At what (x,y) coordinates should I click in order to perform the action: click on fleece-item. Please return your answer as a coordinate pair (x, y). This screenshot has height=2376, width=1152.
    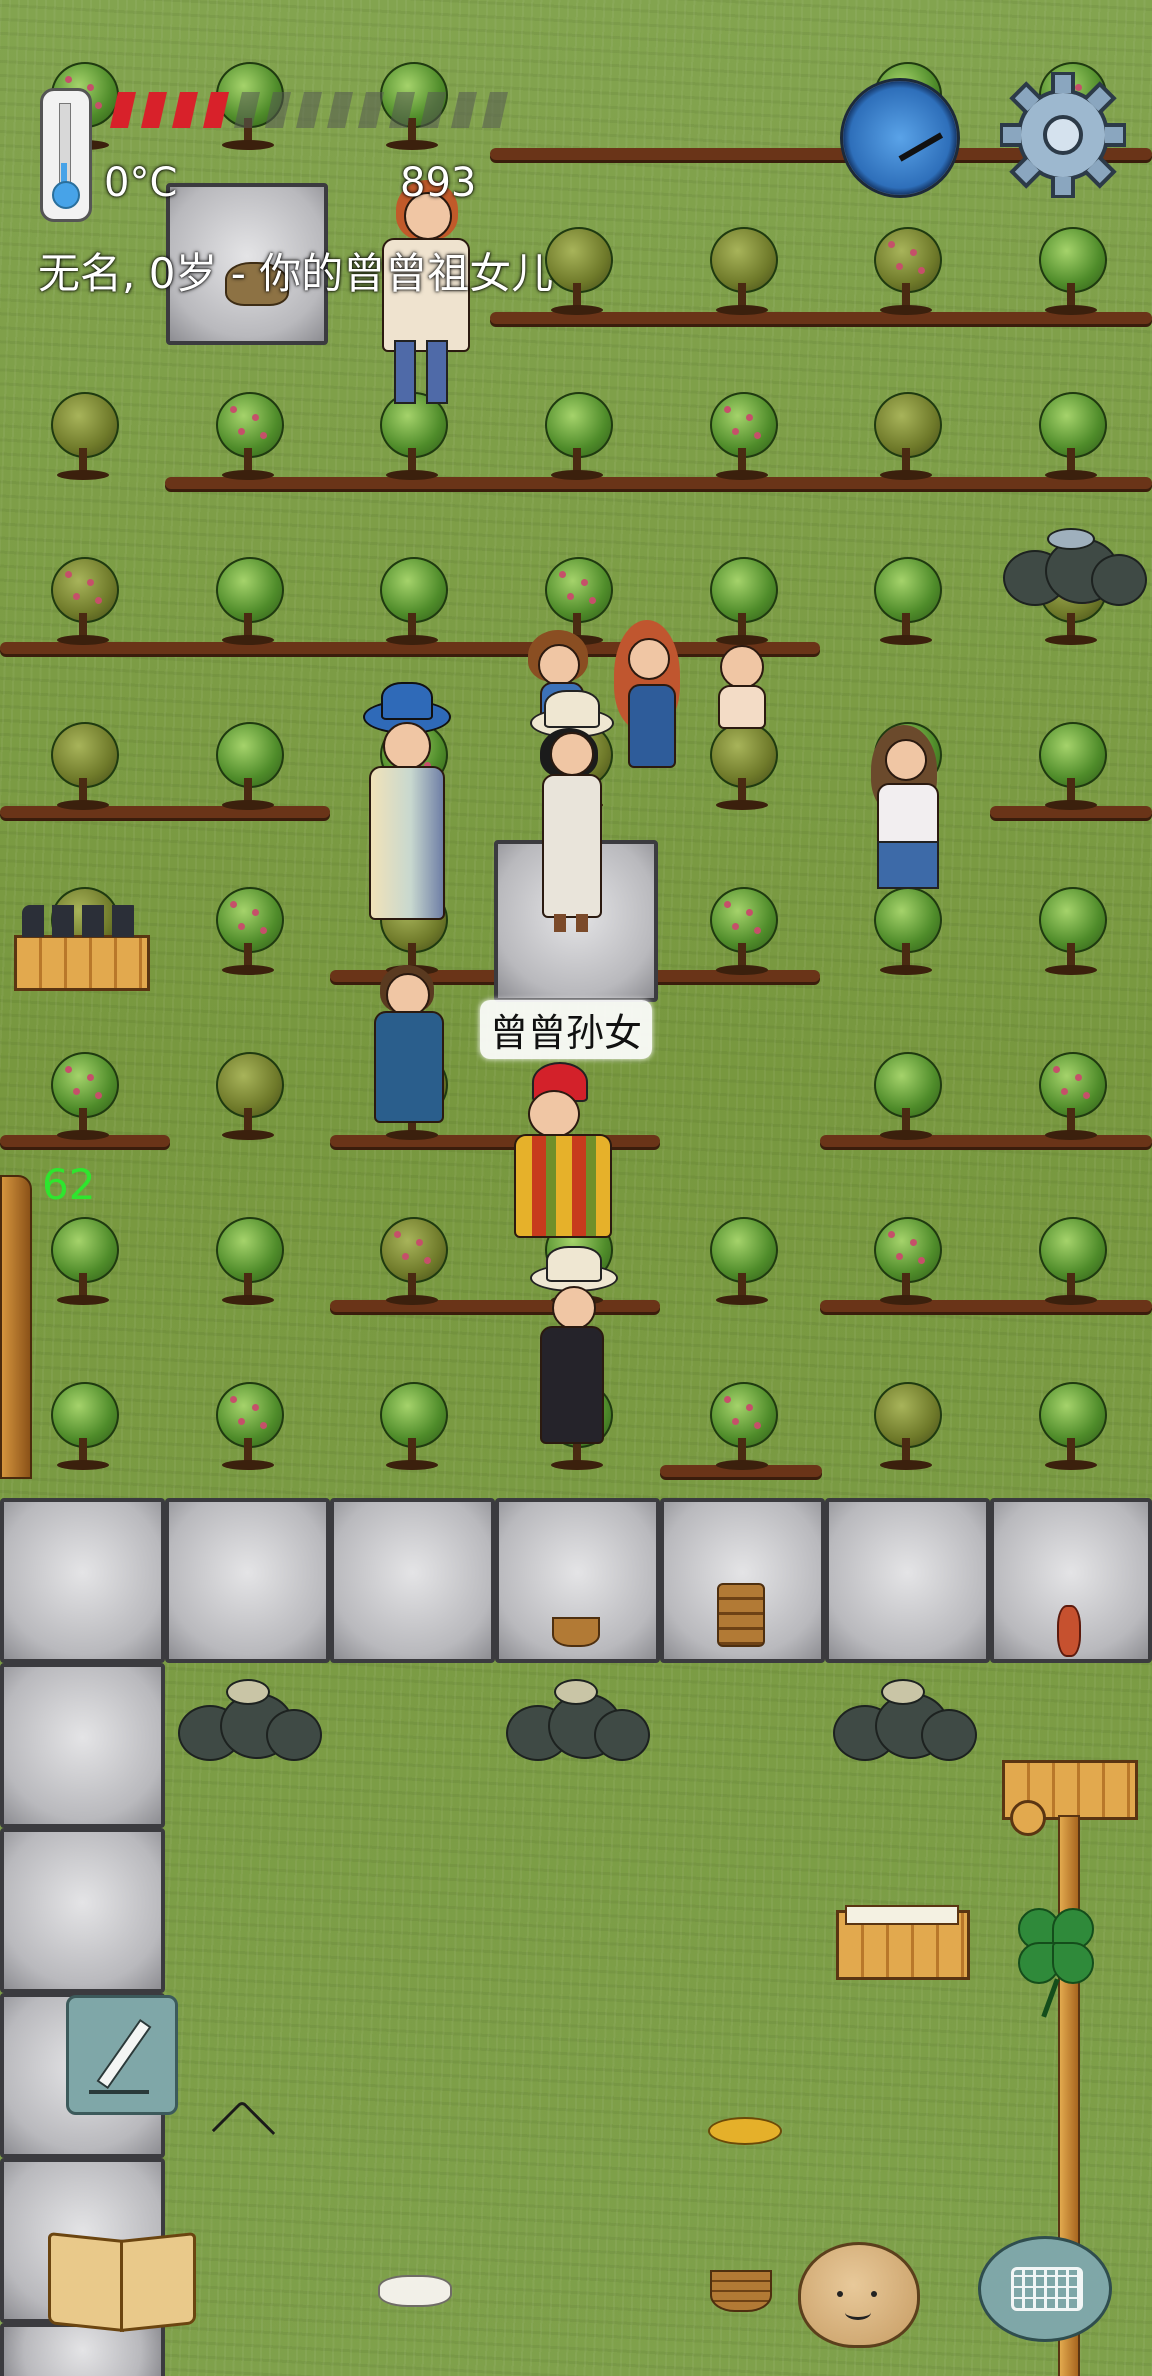
    Looking at the image, I should click on (745, 2131).